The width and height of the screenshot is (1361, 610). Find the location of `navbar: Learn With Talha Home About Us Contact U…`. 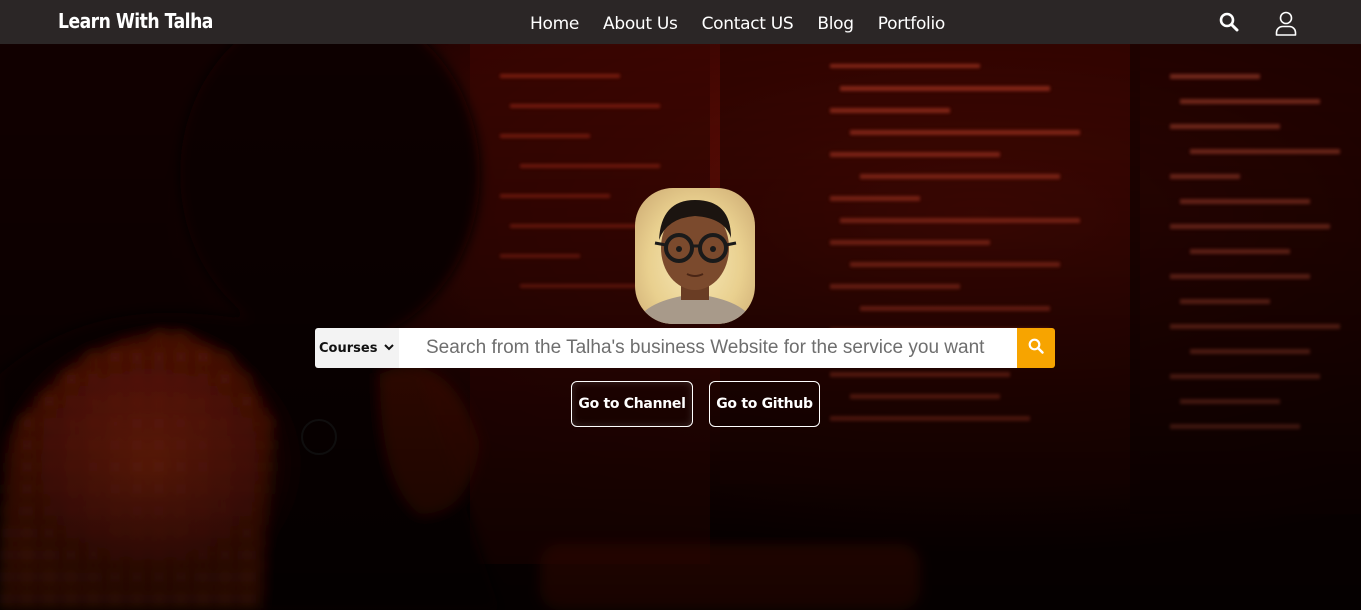

navbar: Learn With Talha Home About Us Contact U… is located at coordinates (680, 22).